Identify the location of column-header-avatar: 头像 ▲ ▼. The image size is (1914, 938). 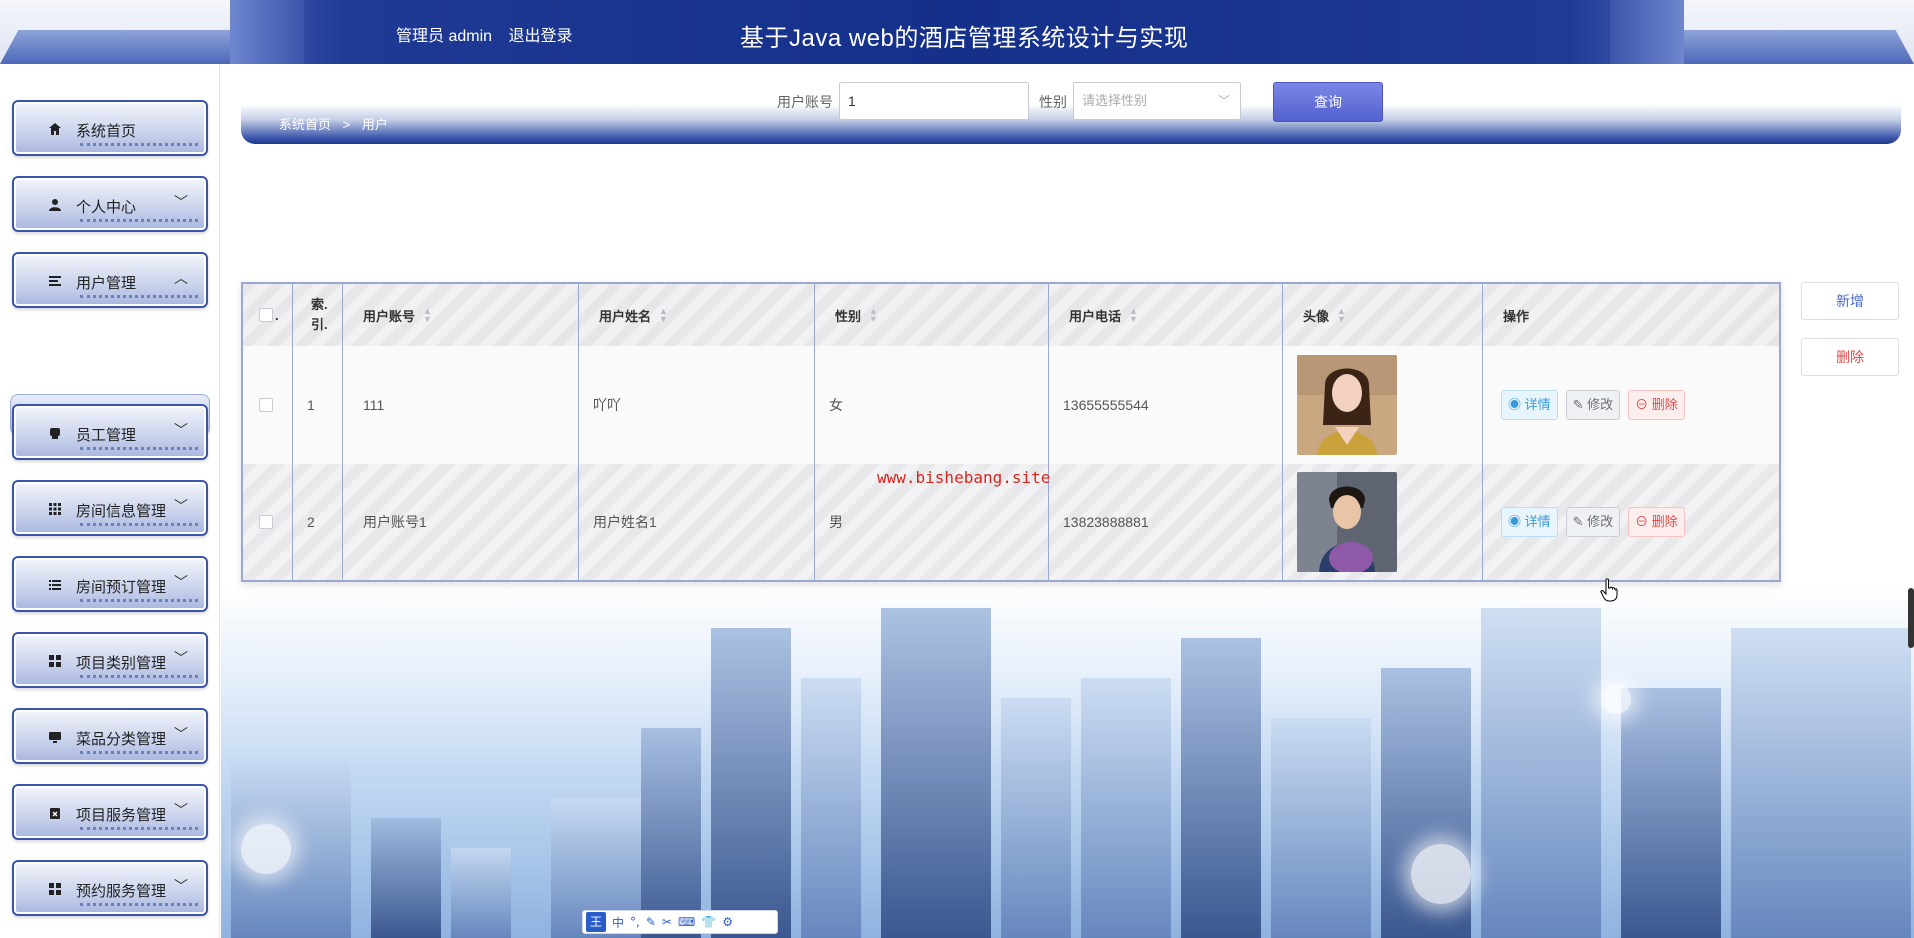
(1383, 315).